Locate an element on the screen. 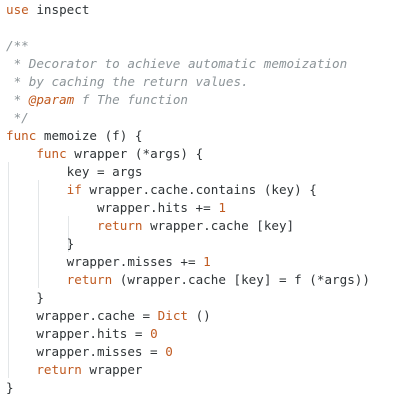  code-token: wrapper.hits = is located at coordinates (78, 333).